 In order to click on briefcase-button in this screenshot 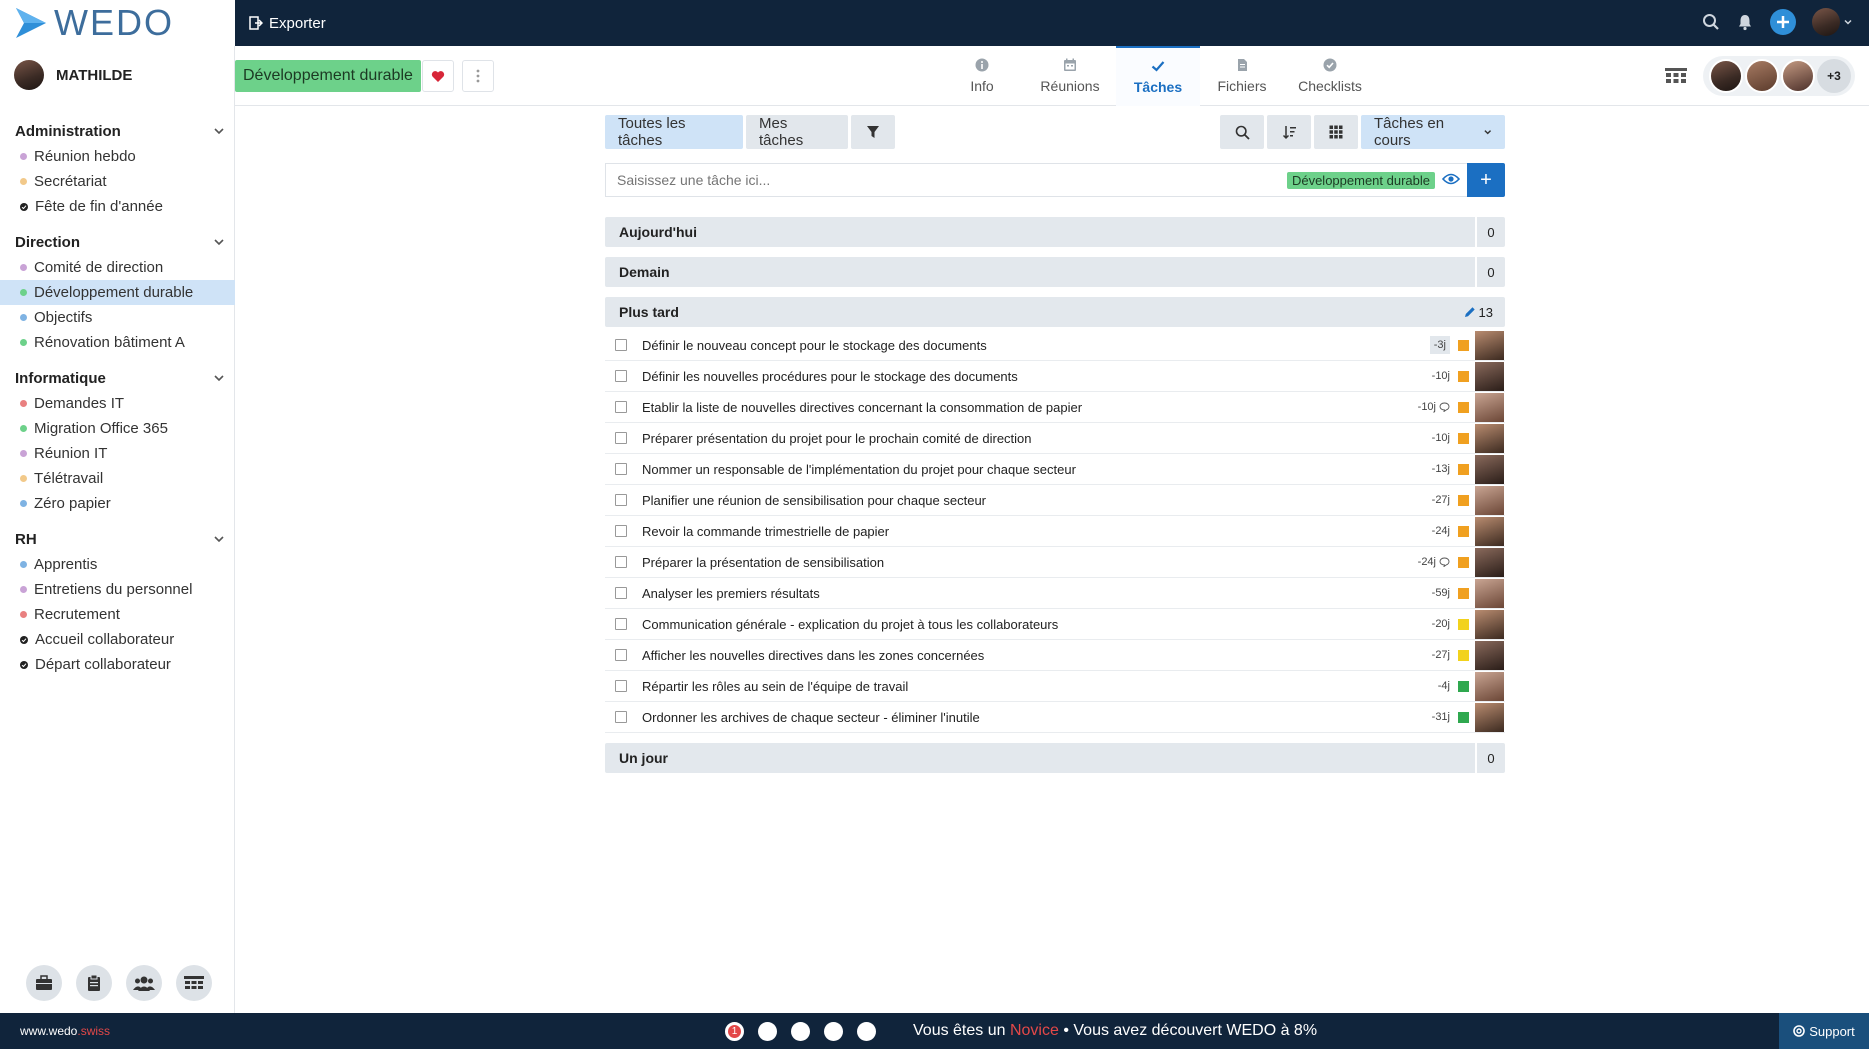, I will do `click(44, 983)`.